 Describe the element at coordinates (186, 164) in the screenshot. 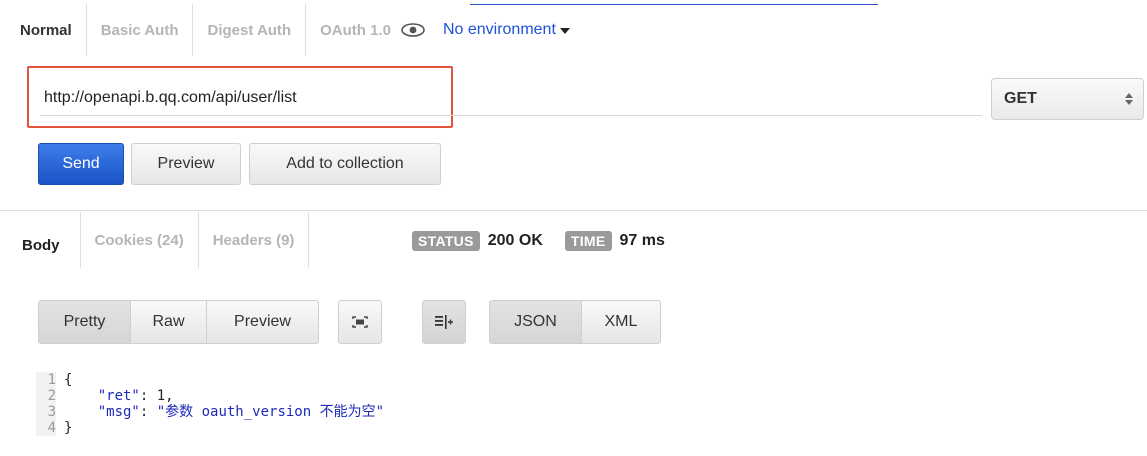

I see `preview-button: Preview` at that location.